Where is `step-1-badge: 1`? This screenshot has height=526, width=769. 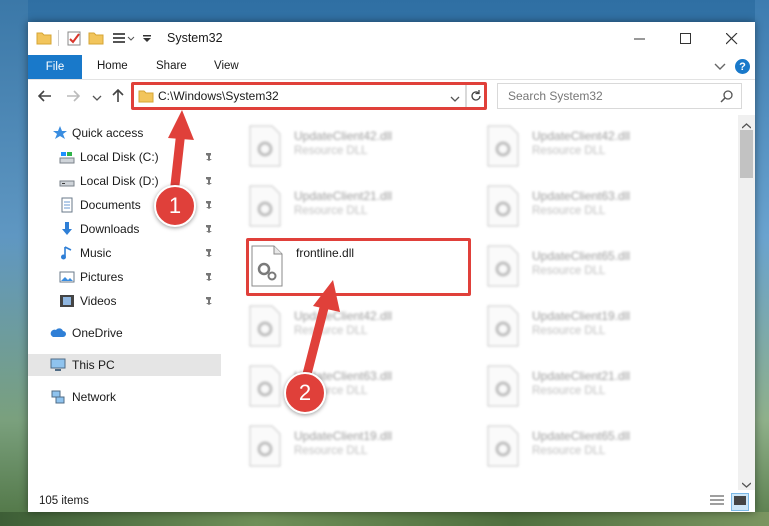 step-1-badge: 1 is located at coordinates (175, 206).